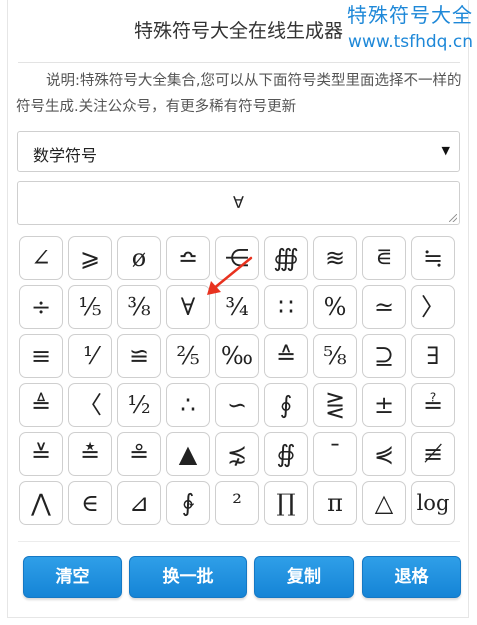  What do you see at coordinates (237, 405) in the screenshot?
I see `symbol-cell: ∽` at bounding box center [237, 405].